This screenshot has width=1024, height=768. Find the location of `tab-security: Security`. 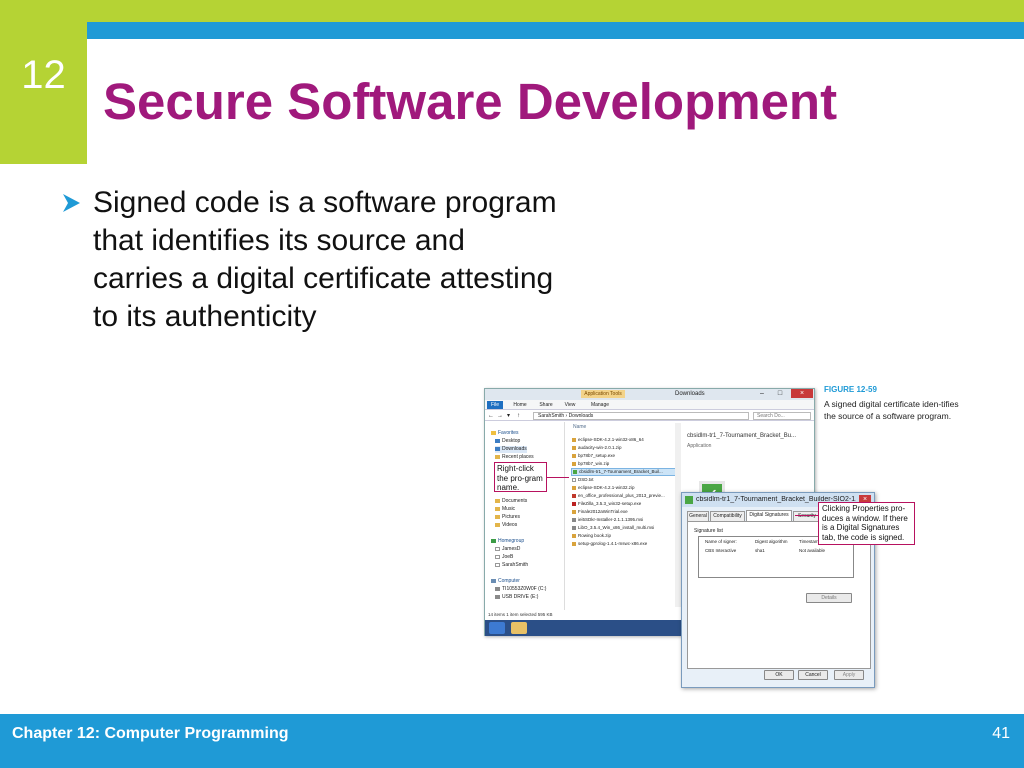

tab-security: Security is located at coordinates (807, 516).